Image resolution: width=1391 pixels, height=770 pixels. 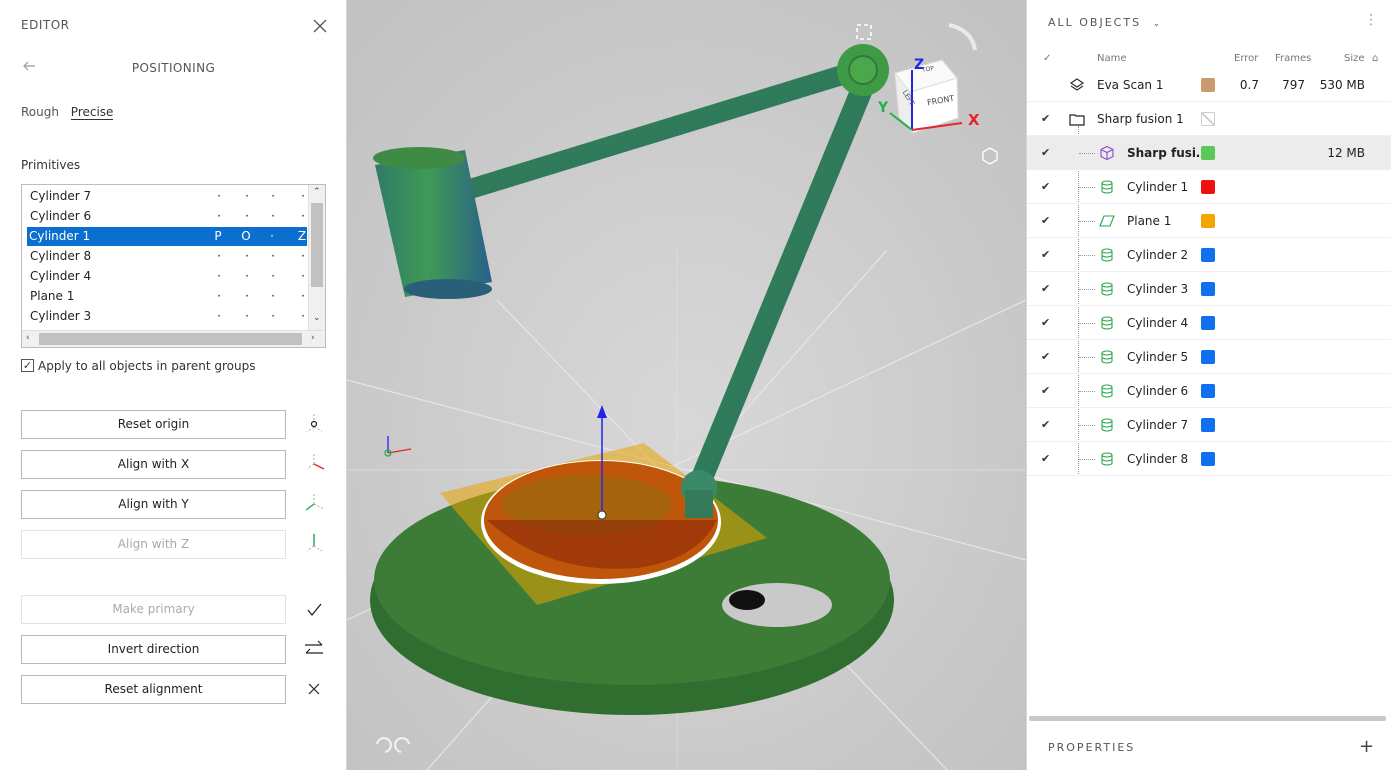 I want to click on panel-splitter, so click(x=1207, y=718).